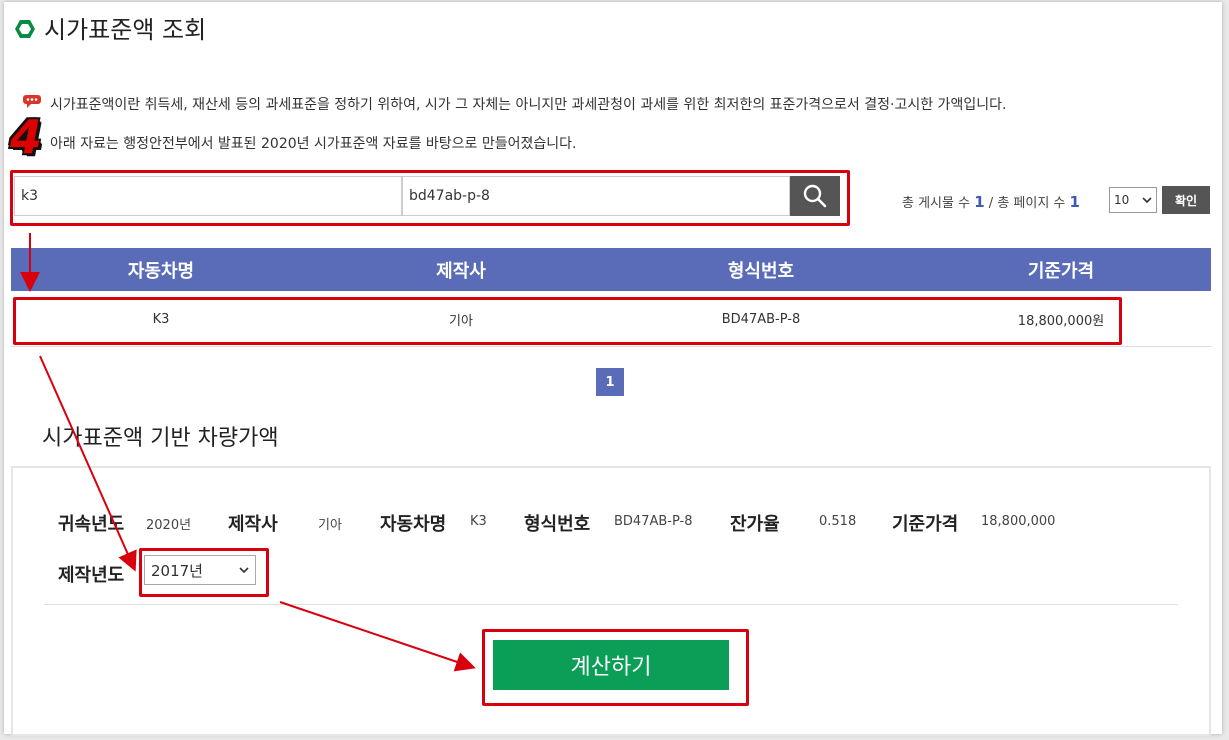 The height and width of the screenshot is (740, 1229). I want to click on total-pages-label: 총 페이지 수, so click(1031, 203).